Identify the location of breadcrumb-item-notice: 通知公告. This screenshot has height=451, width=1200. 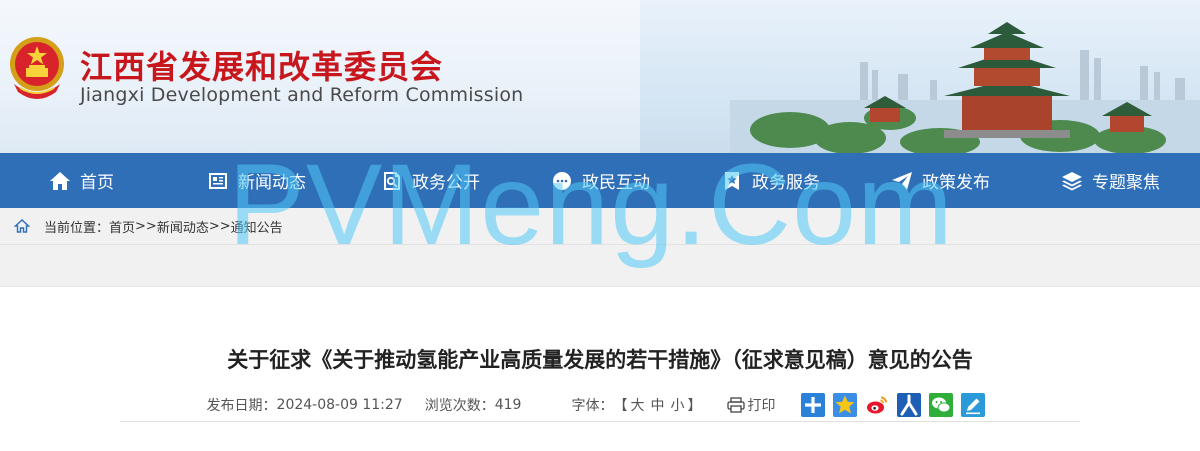
(257, 226).